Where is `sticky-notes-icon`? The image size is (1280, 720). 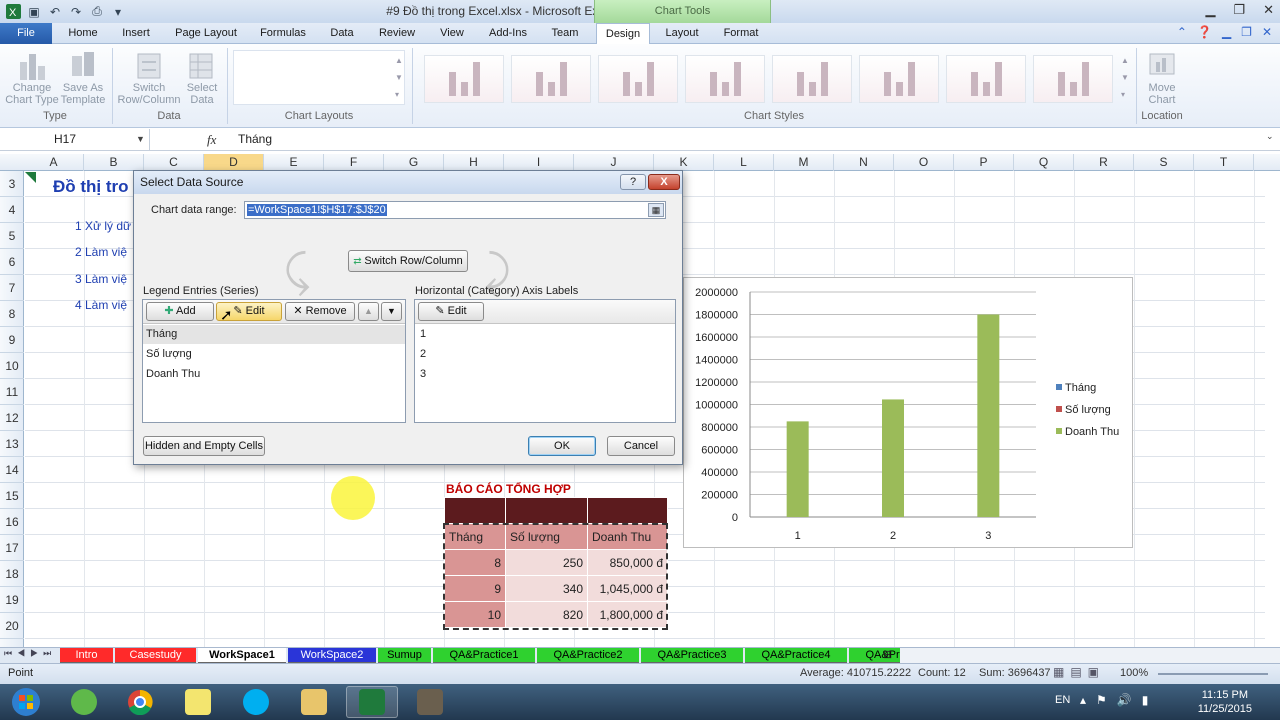 sticky-notes-icon is located at coordinates (198, 702).